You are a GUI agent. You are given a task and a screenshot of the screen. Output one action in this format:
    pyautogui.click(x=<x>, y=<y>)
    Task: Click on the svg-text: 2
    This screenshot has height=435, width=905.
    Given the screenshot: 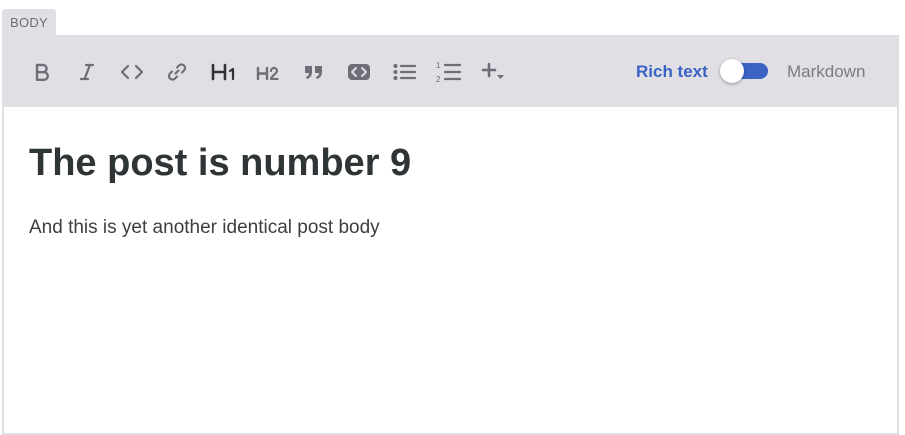 What is the action you would take?
    pyautogui.click(x=438, y=79)
    